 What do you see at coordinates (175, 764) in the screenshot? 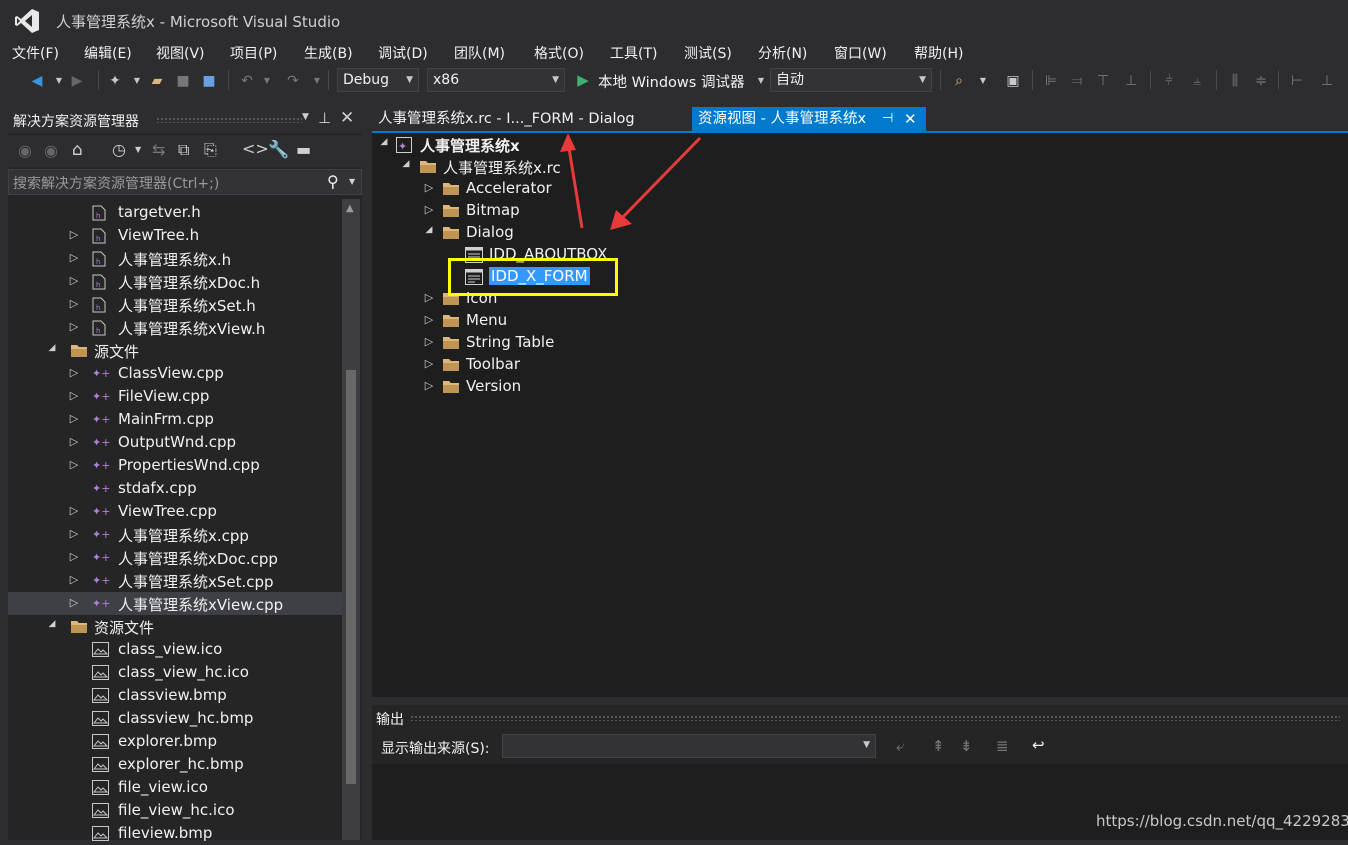
I see `tree-item: explorer_hc.bmp` at bounding box center [175, 764].